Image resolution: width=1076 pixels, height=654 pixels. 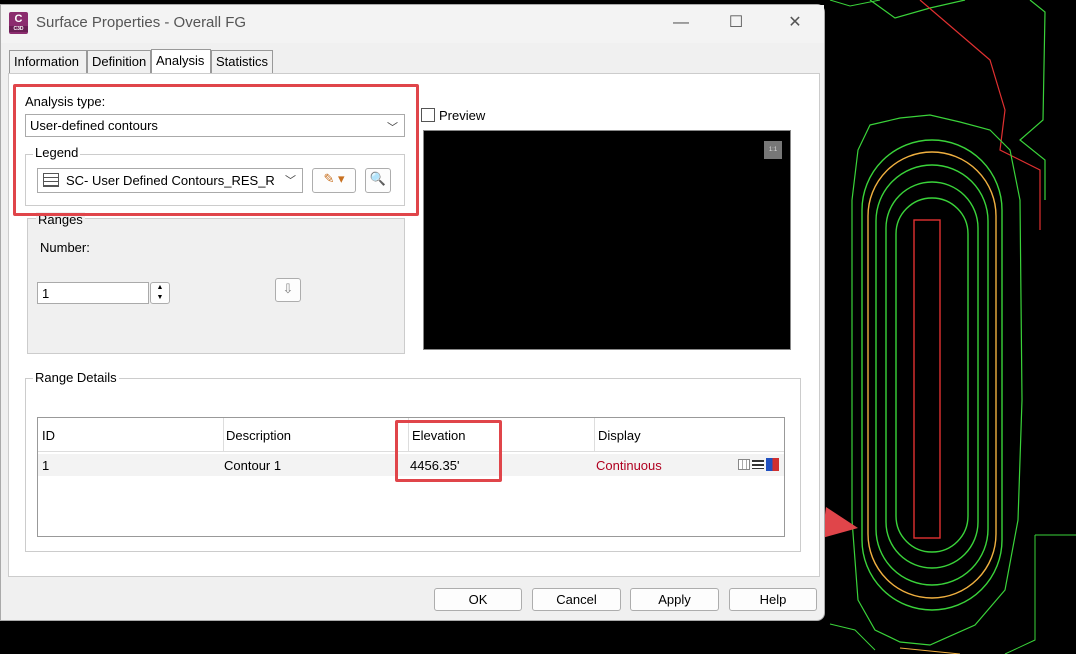 What do you see at coordinates (119, 62) in the screenshot?
I see `tab-definition: Definition` at bounding box center [119, 62].